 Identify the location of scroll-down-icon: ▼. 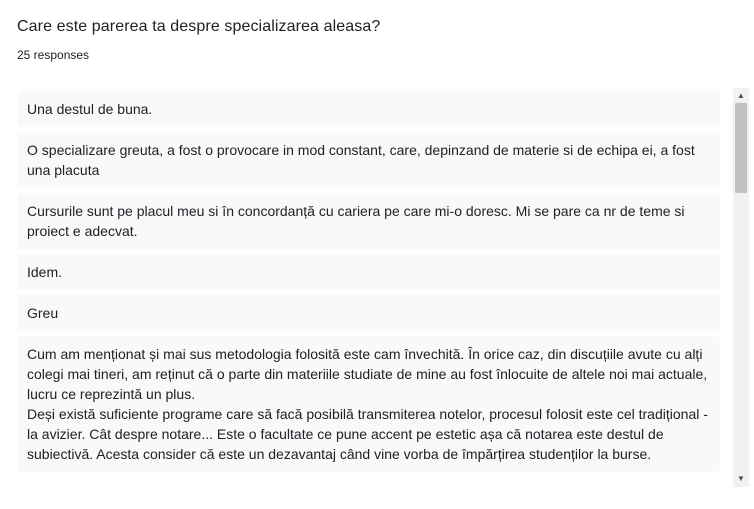
(741, 479).